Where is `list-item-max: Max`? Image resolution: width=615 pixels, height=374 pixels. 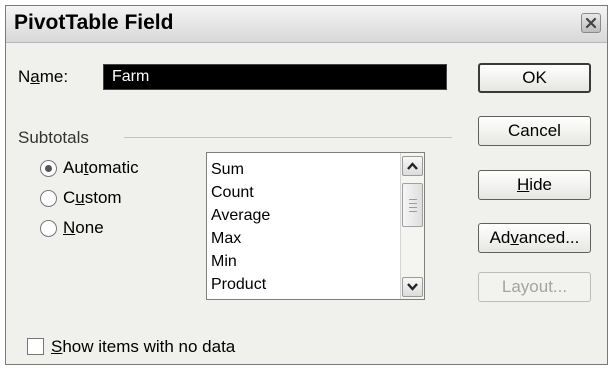 list-item-max: Max is located at coordinates (305, 238).